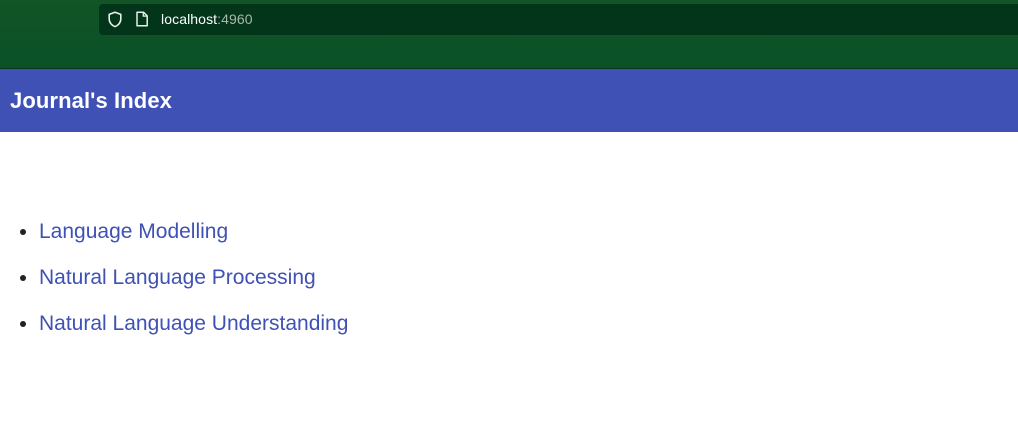 This screenshot has height=440, width=1018. Describe the element at coordinates (528, 278) in the screenshot. I see `list-item: Natural Language Processing` at that location.